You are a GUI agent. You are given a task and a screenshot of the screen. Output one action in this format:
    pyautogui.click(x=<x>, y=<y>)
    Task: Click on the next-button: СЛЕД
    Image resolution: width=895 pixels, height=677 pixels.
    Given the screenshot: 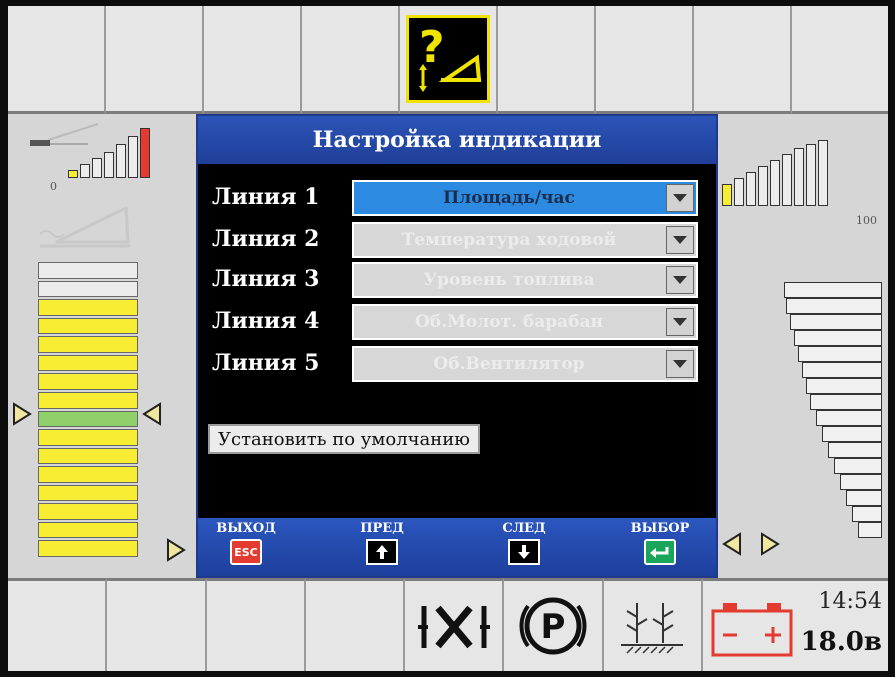 What is the action you would take?
    pyautogui.click(x=524, y=543)
    